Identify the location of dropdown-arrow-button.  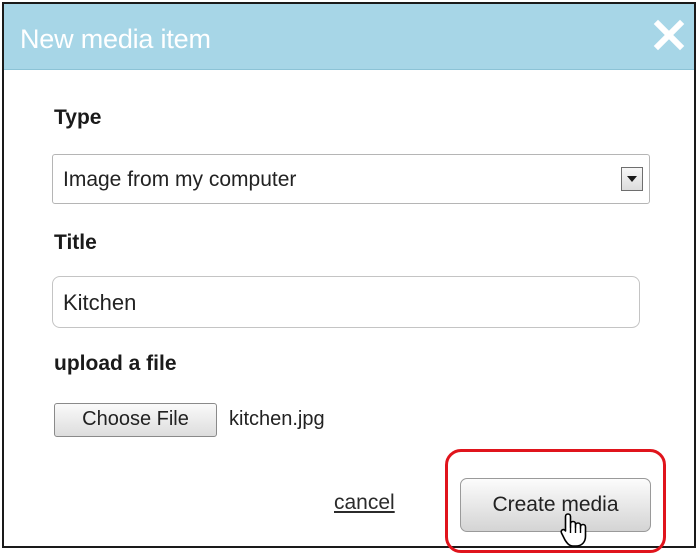
(632, 179).